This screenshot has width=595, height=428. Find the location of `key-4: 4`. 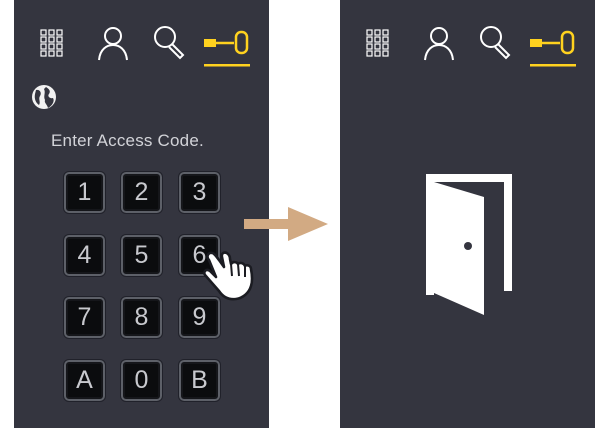

key-4: 4 is located at coordinates (84, 255).